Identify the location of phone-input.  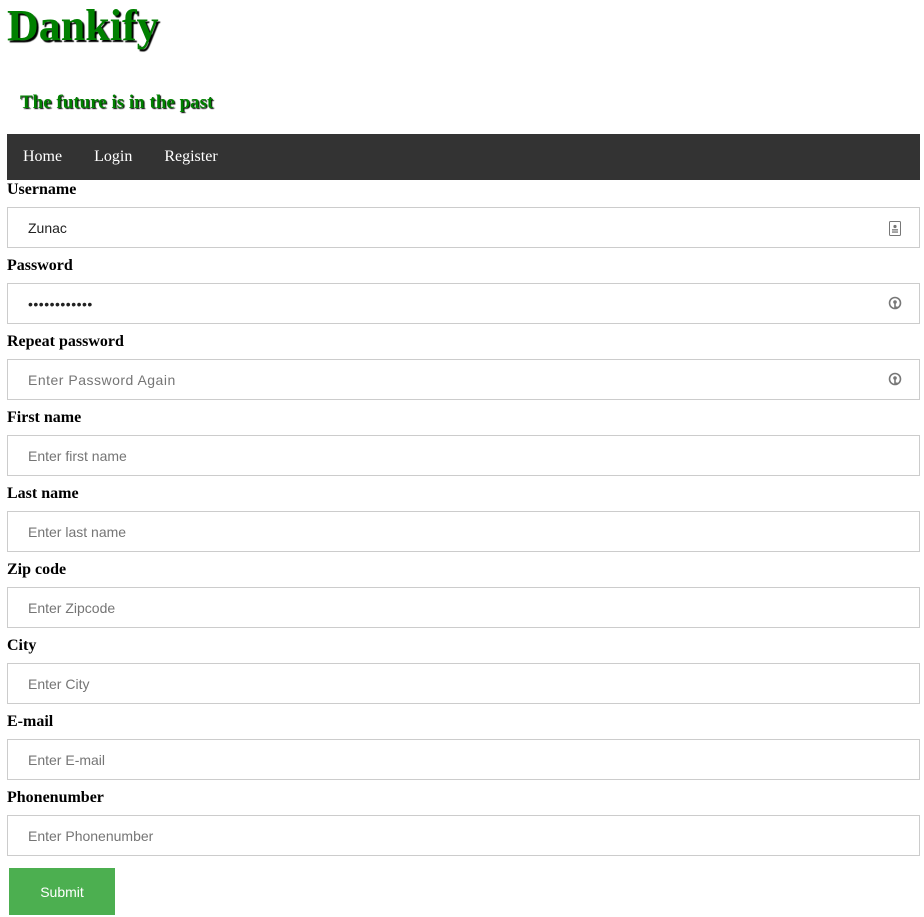
(463, 835).